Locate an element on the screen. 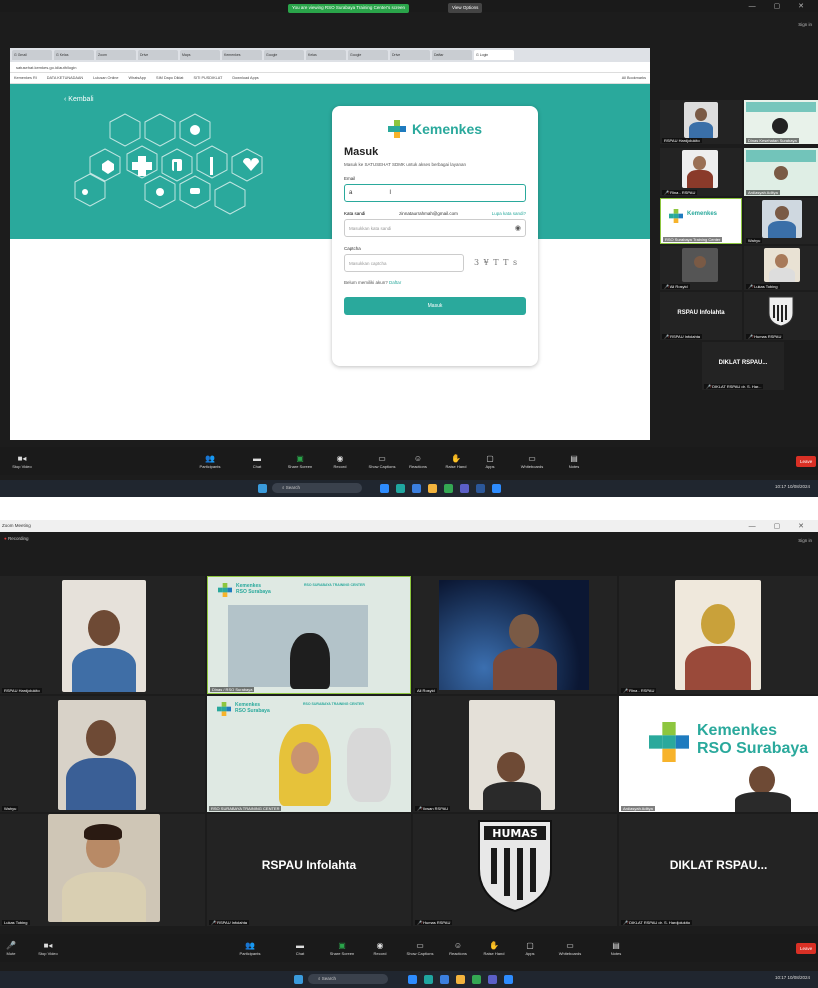 The height and width of the screenshot is (988, 818). bookmark-item: SITI PUSDIKLAT is located at coordinates (207, 78).